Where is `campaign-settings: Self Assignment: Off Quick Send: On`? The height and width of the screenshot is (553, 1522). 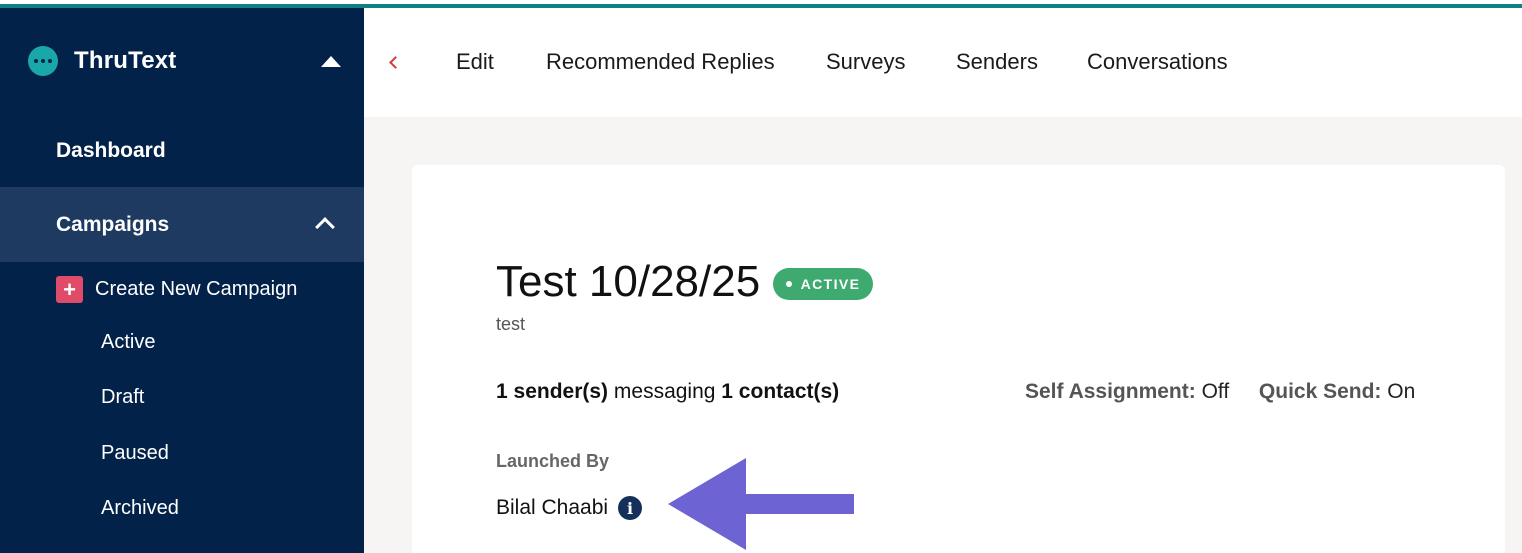
campaign-settings: Self Assignment: Off Quick Send: On is located at coordinates (1220, 392).